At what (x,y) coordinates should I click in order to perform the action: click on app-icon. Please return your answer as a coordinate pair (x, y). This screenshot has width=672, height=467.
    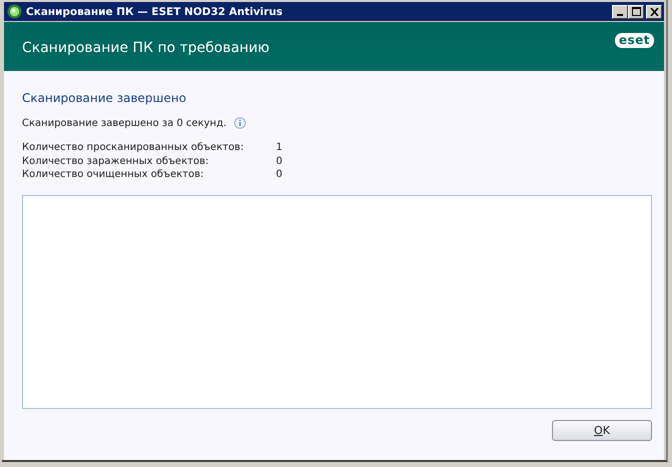
    Looking at the image, I should click on (14, 11).